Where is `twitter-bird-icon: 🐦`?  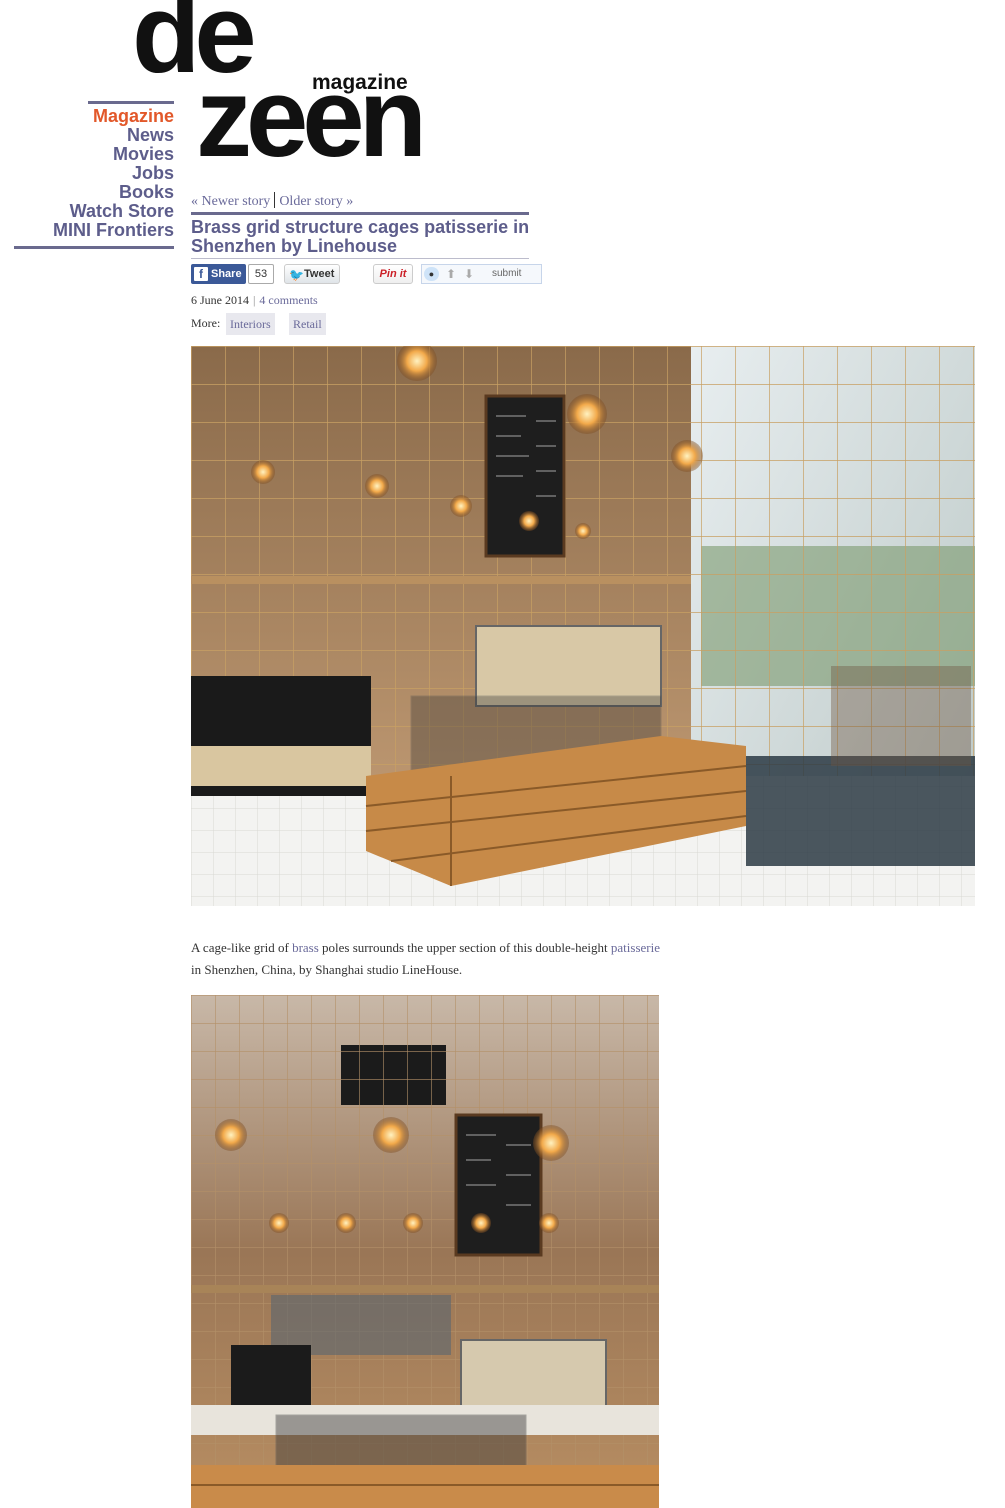
twitter-bird-icon: 🐦 is located at coordinates (296, 275).